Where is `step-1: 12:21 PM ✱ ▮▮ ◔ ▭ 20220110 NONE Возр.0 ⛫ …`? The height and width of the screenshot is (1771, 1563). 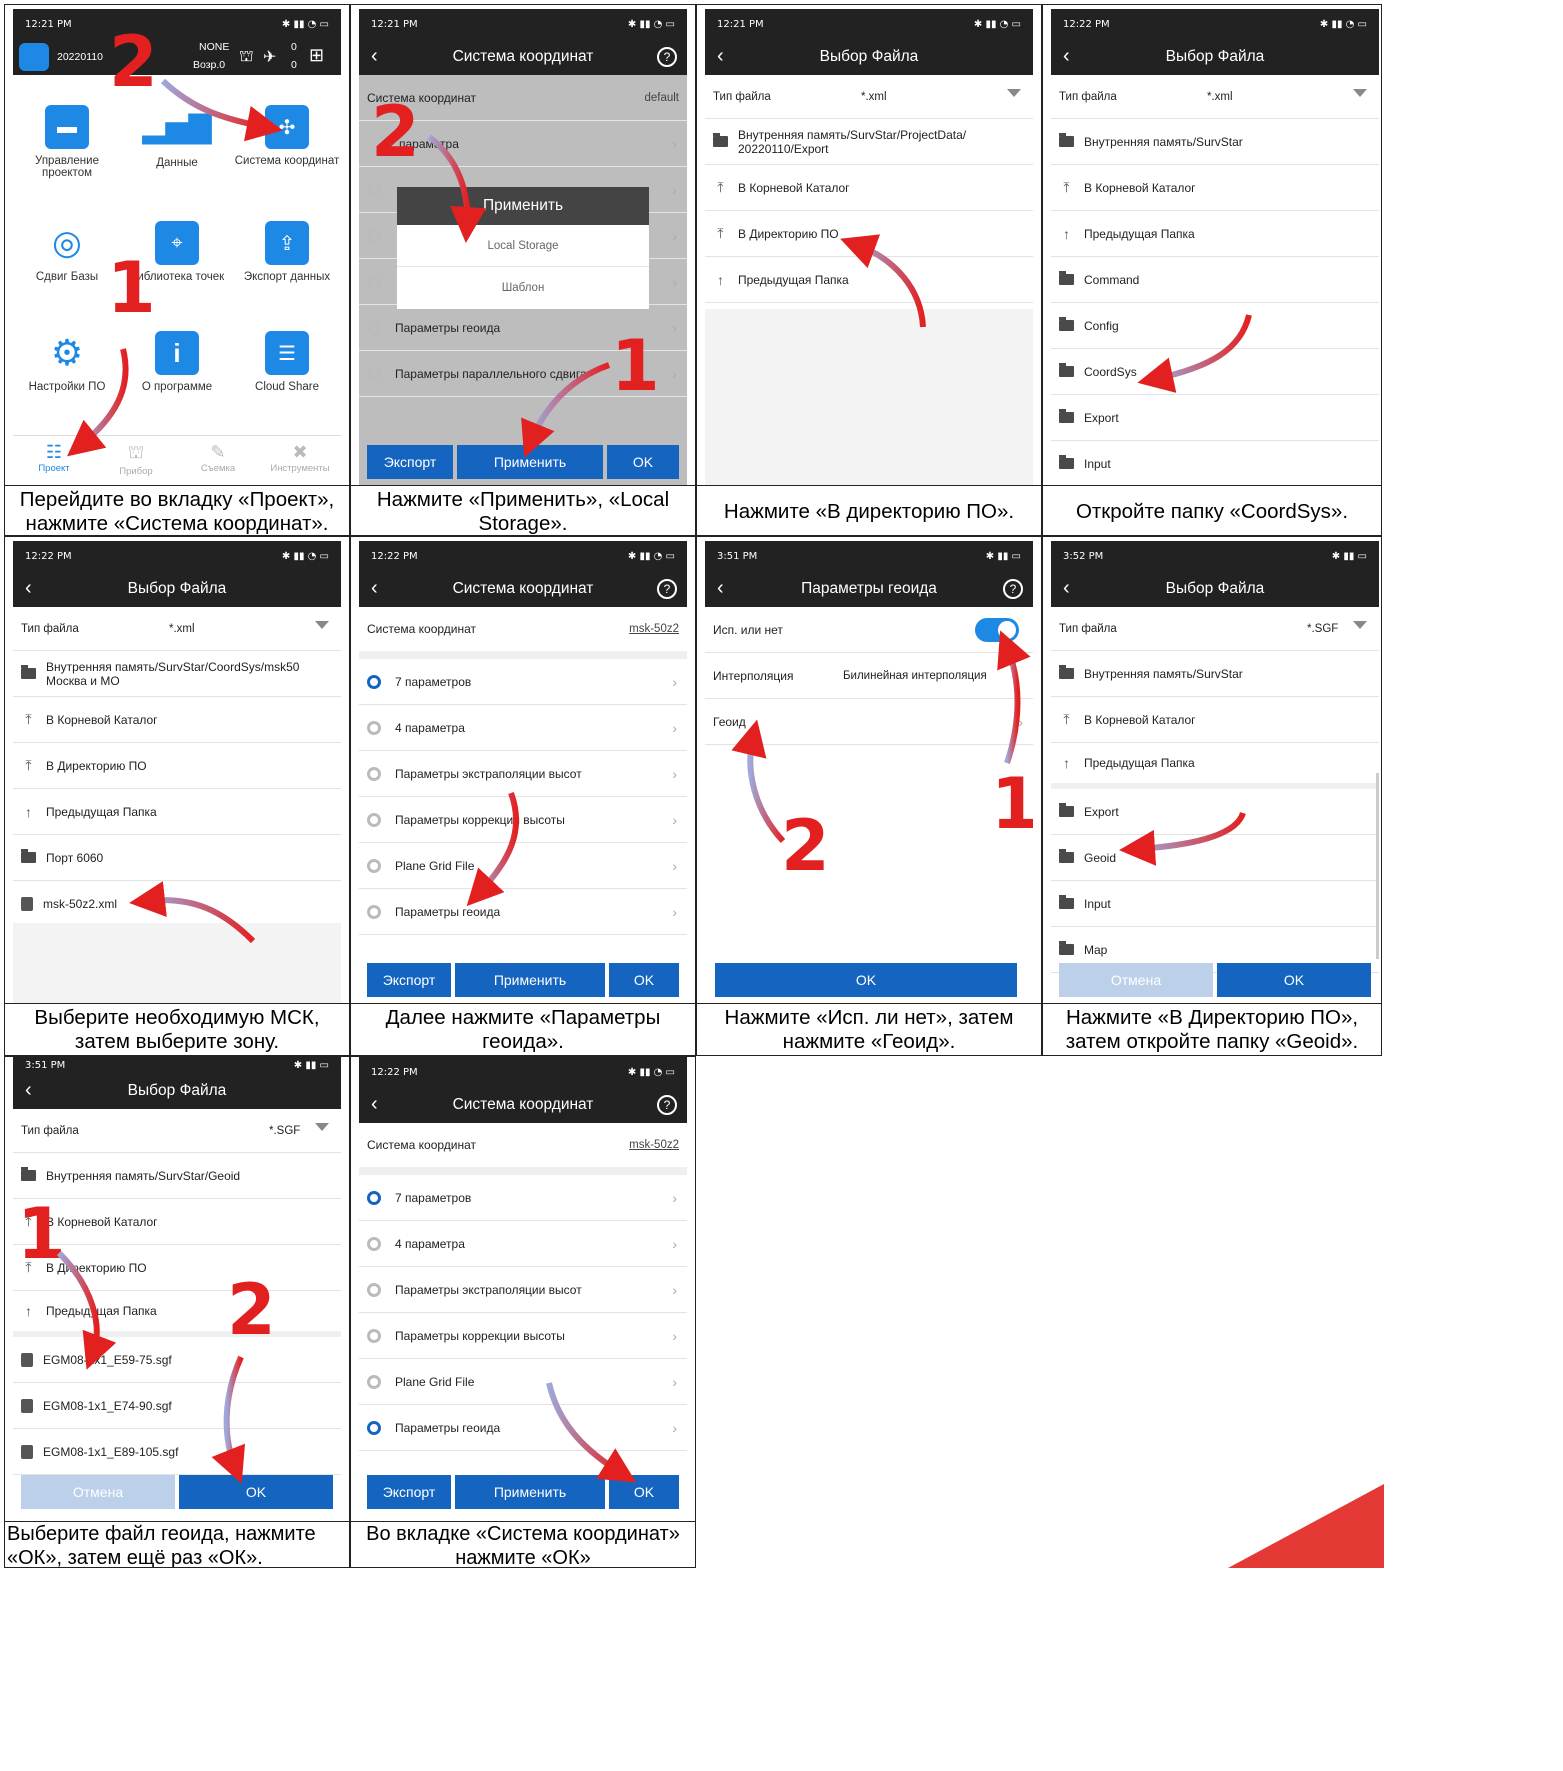 step-1: 12:21 PM ✱ ▮▮ ◔ ▭ 20220110 NONE Возр.0 ⛫ … is located at coordinates (177, 270).